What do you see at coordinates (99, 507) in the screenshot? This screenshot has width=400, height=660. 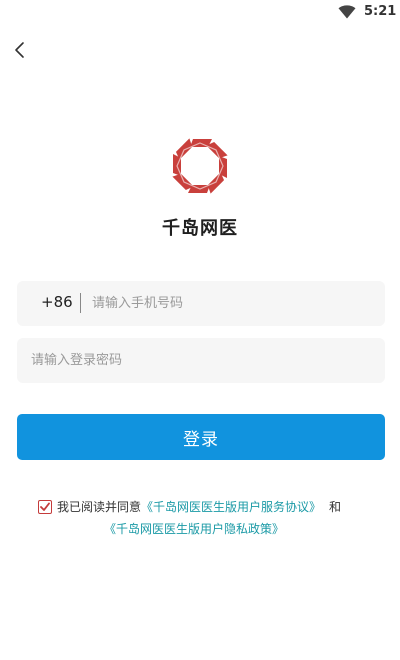 I see `agreement-prefix: 我已阅读并同意` at bounding box center [99, 507].